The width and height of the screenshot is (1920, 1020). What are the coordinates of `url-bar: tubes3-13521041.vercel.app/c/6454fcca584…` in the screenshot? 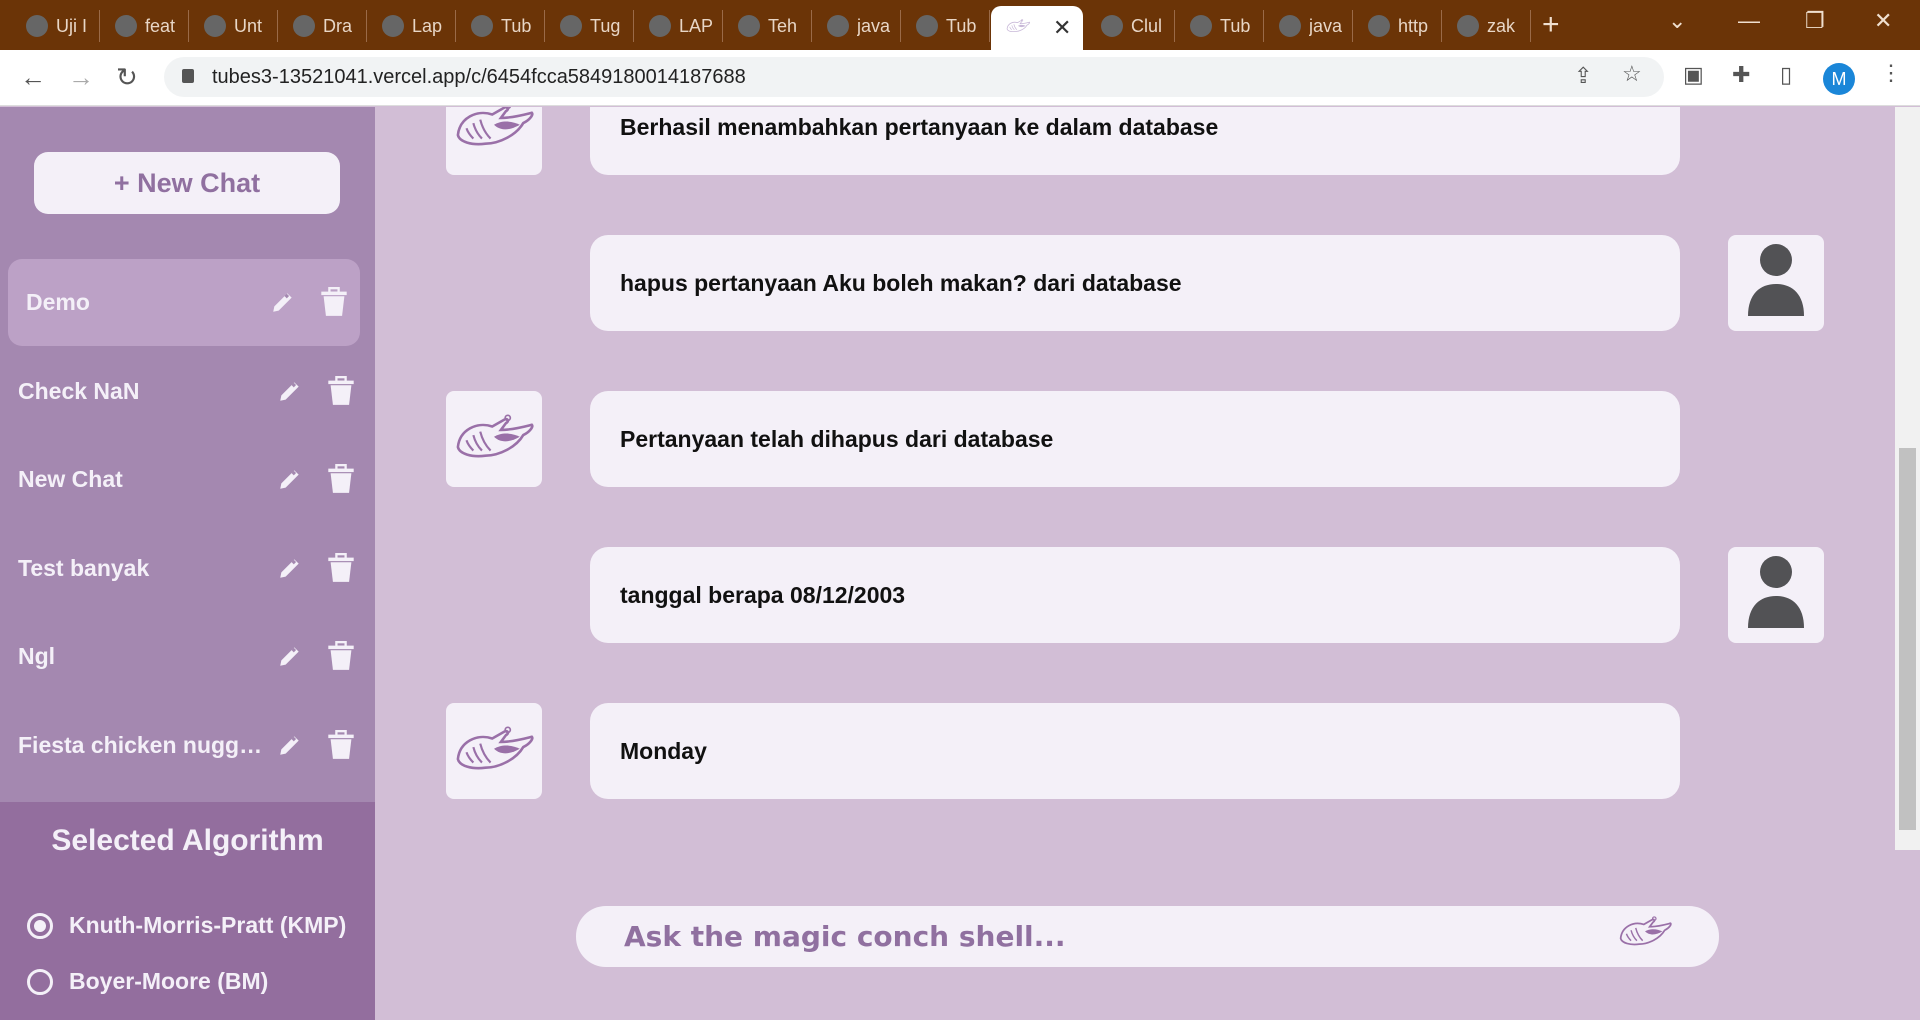 It's located at (914, 77).